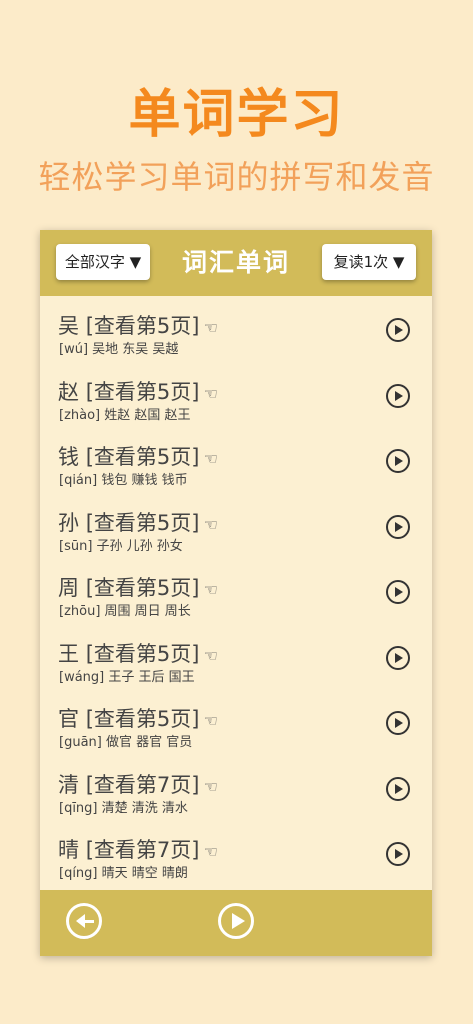  I want to click on word-pinyin: [wú], so click(74, 349).